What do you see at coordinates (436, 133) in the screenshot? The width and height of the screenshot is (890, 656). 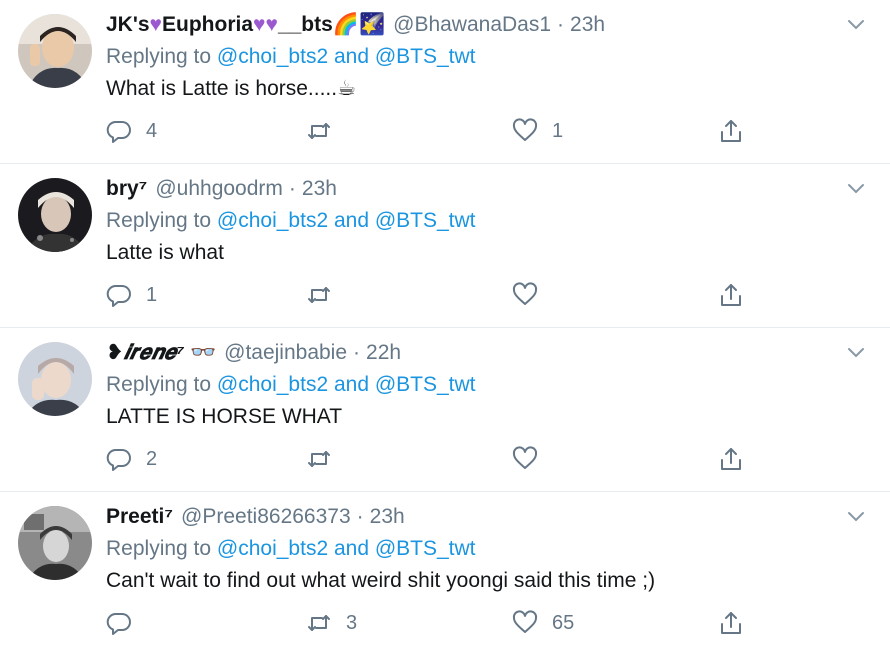 I see `tweet-actions: 4 1` at bounding box center [436, 133].